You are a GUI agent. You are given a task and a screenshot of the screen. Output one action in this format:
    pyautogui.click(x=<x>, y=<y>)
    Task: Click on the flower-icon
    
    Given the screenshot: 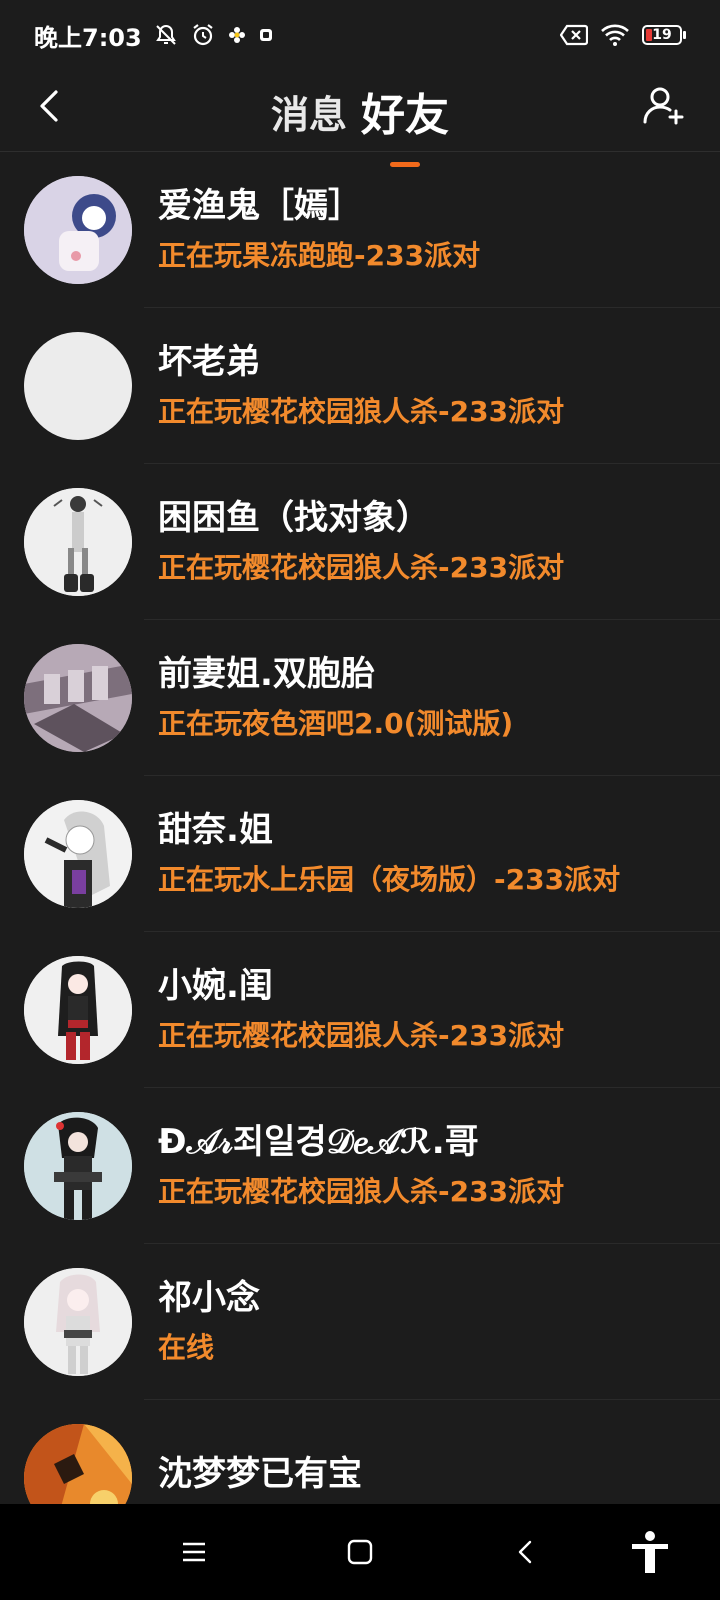 What is the action you would take?
    pyautogui.click(x=237, y=35)
    